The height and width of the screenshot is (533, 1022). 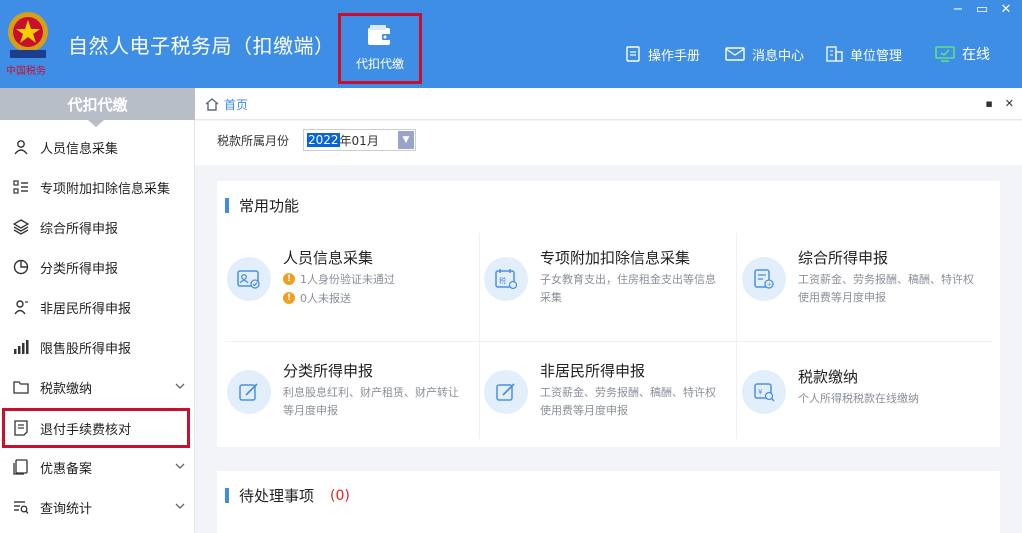 I want to click on common-functions-title: 常用功能, so click(x=262, y=205).